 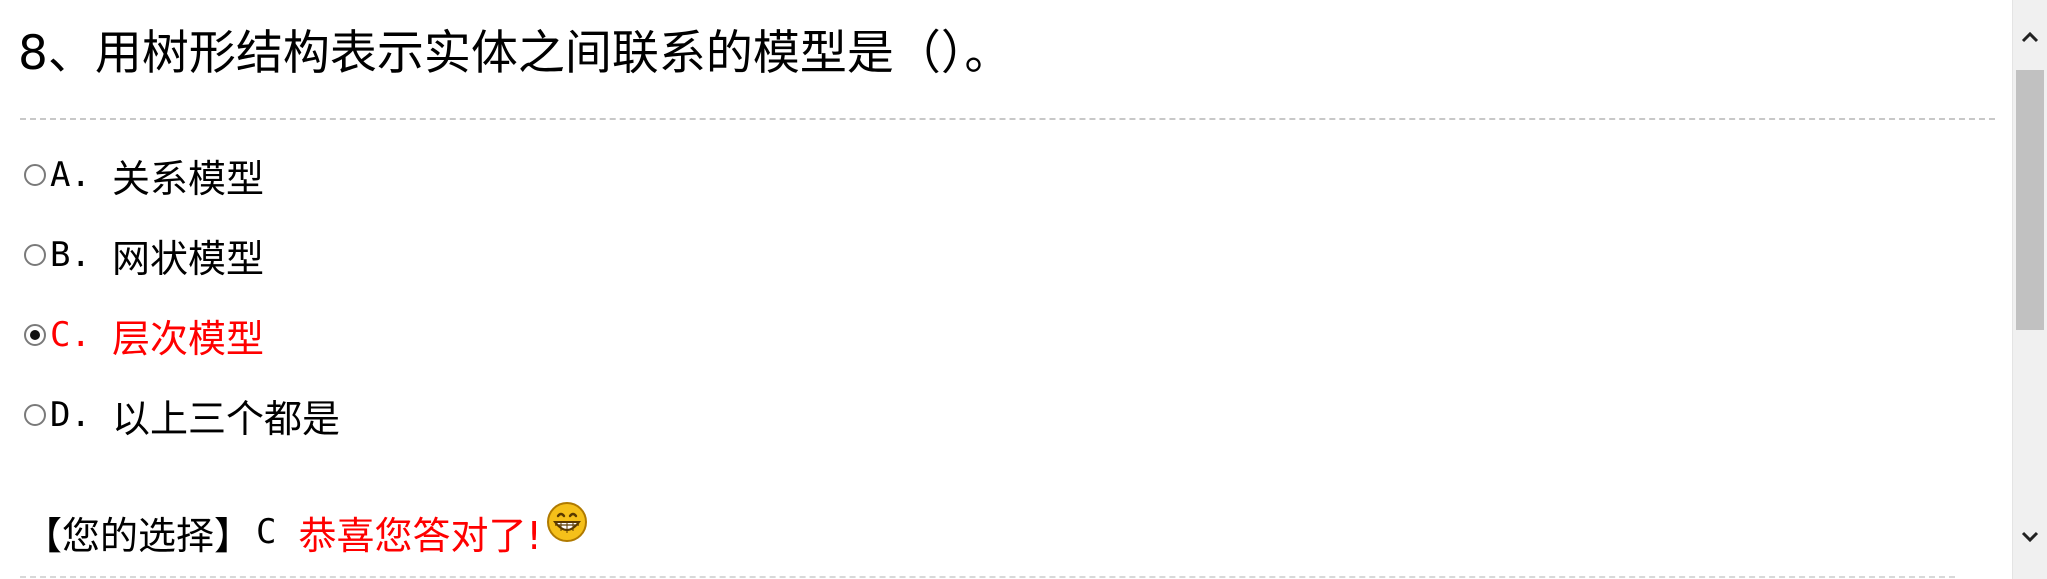 I want to click on your-choice-label: 【您的选择】, so click(x=138, y=535).